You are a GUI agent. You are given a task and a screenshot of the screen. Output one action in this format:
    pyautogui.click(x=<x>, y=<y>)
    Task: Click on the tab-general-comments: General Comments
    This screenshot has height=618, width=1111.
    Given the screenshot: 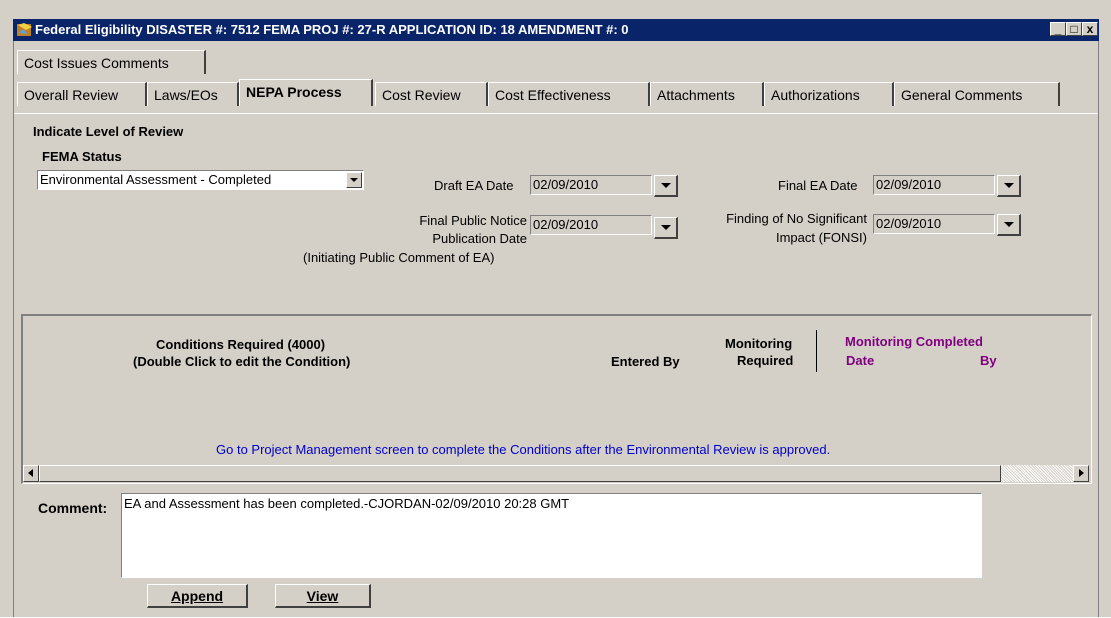 What is the action you would take?
    pyautogui.click(x=977, y=94)
    